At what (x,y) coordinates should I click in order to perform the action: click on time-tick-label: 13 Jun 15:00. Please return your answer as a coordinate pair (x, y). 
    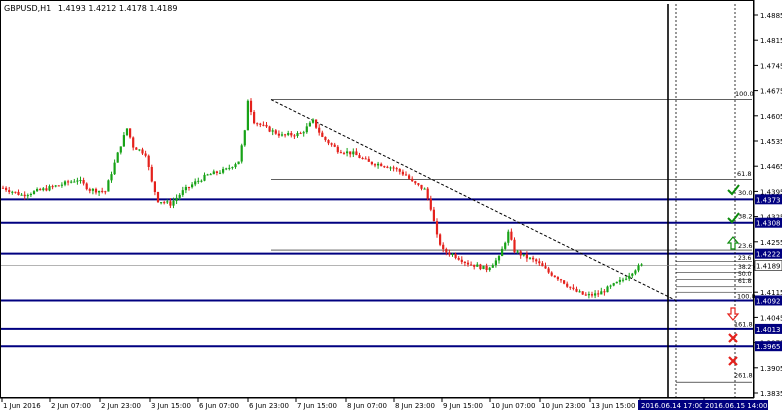
    Looking at the image, I should click on (613, 406).